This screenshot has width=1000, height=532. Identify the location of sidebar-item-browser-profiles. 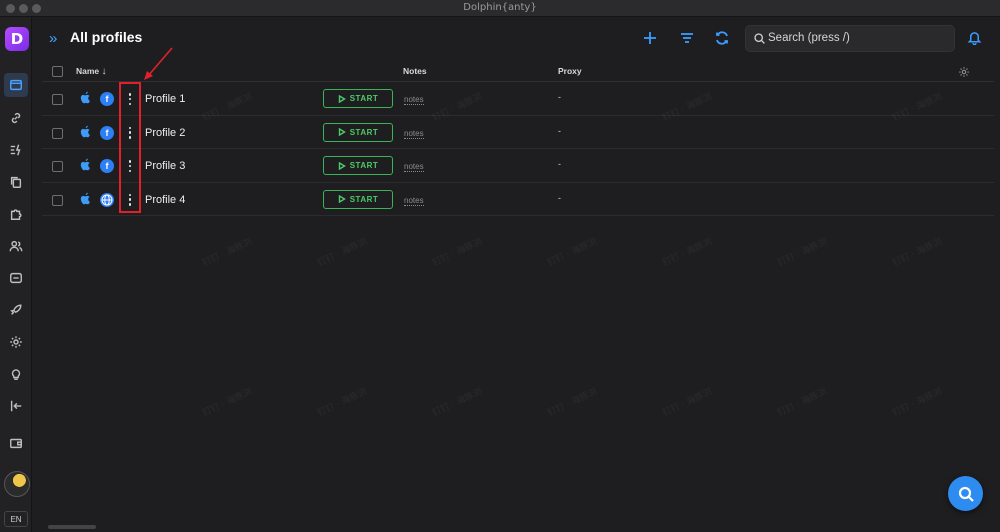
(16, 85).